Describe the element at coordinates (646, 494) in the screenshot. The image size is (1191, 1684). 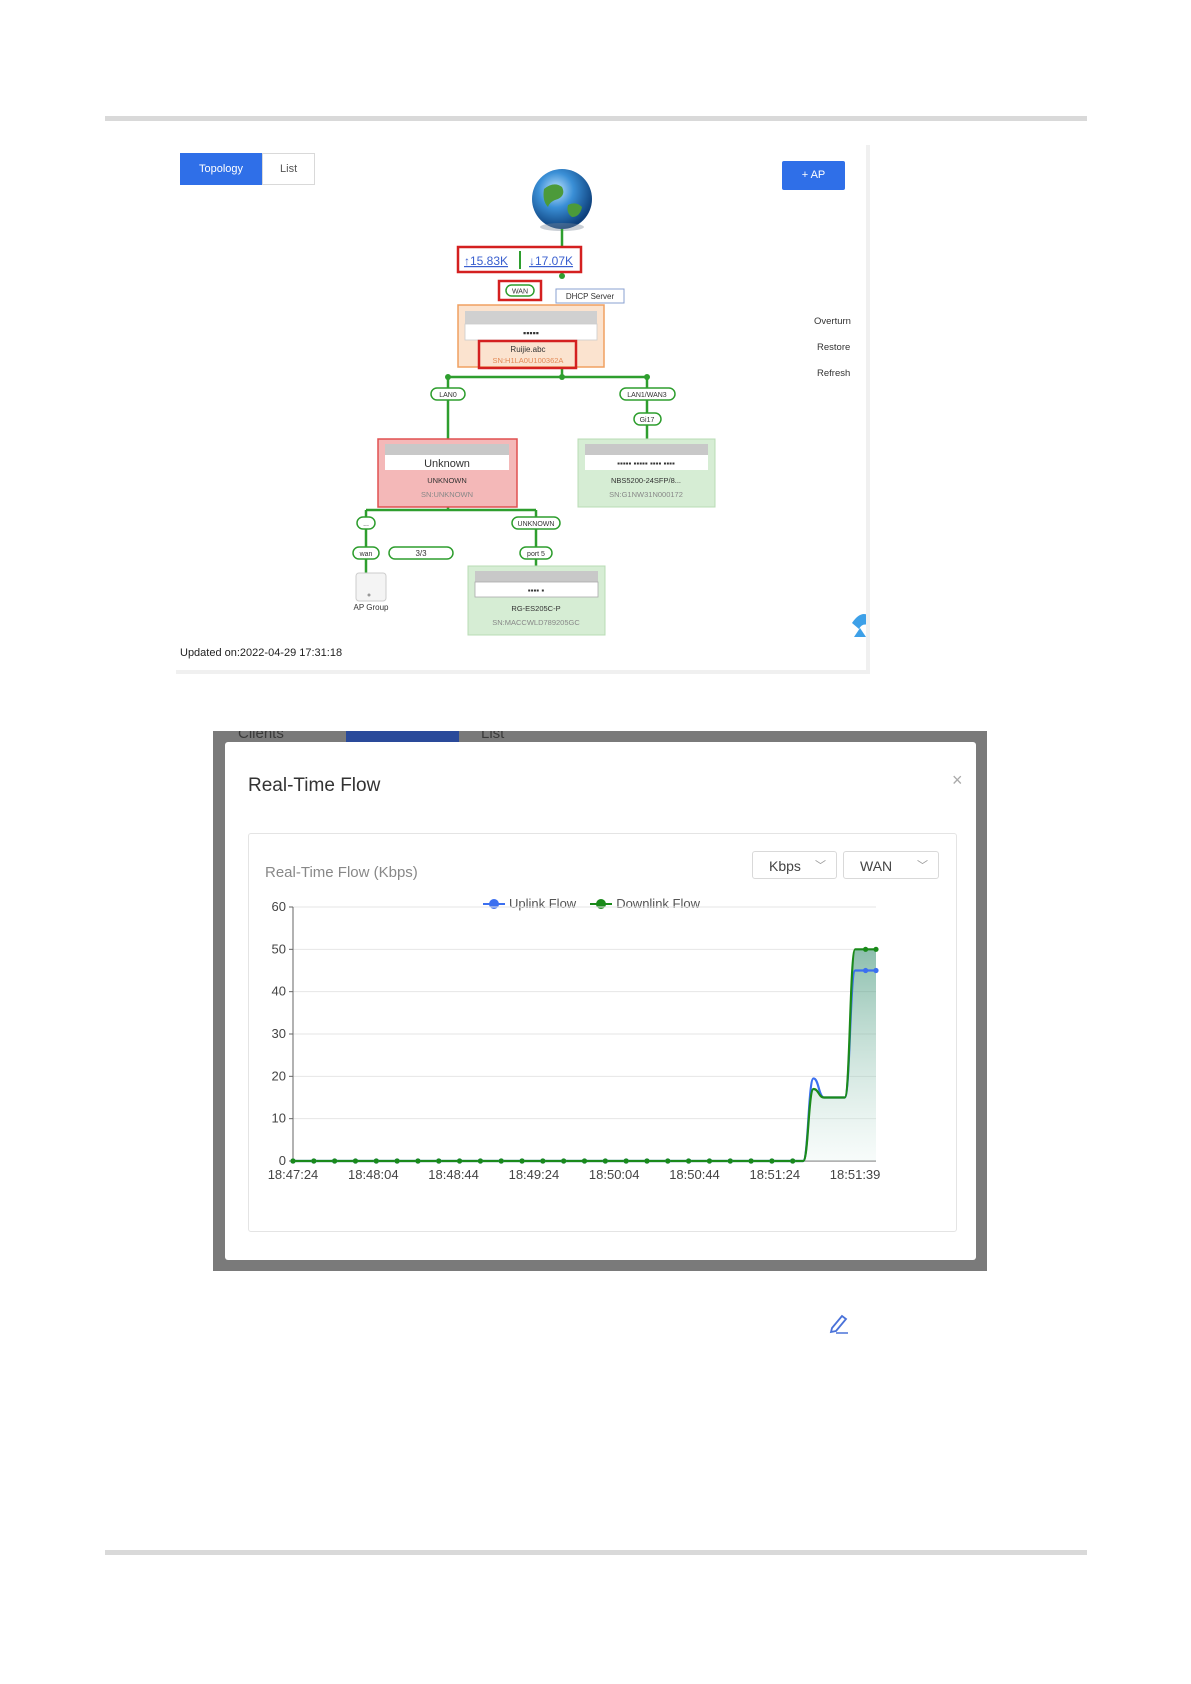
I see `switch-sn: SN:G1NW31N000172` at that location.